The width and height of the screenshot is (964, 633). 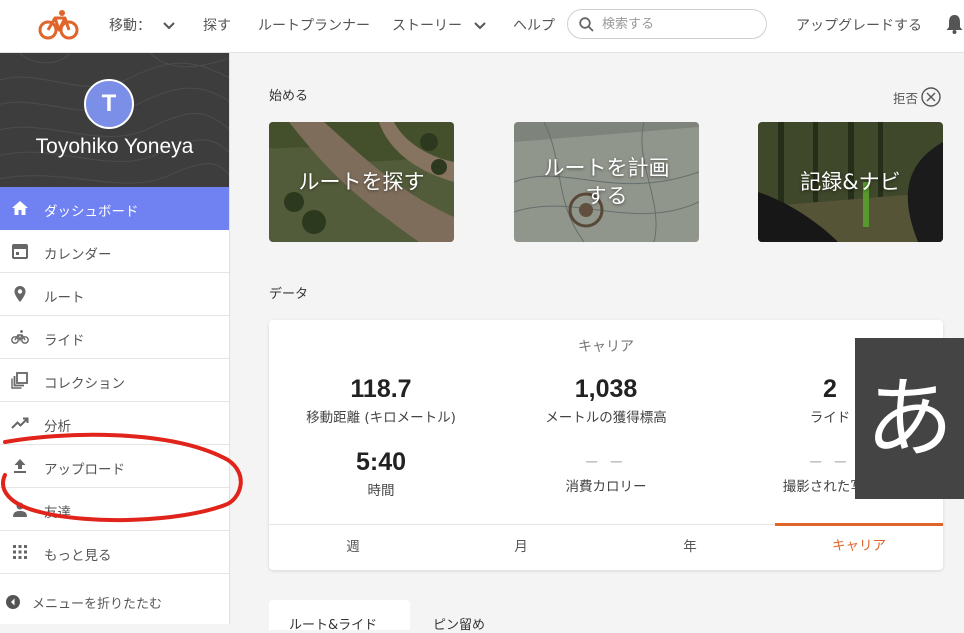 I want to click on tab-week: 週, so click(x=353, y=548).